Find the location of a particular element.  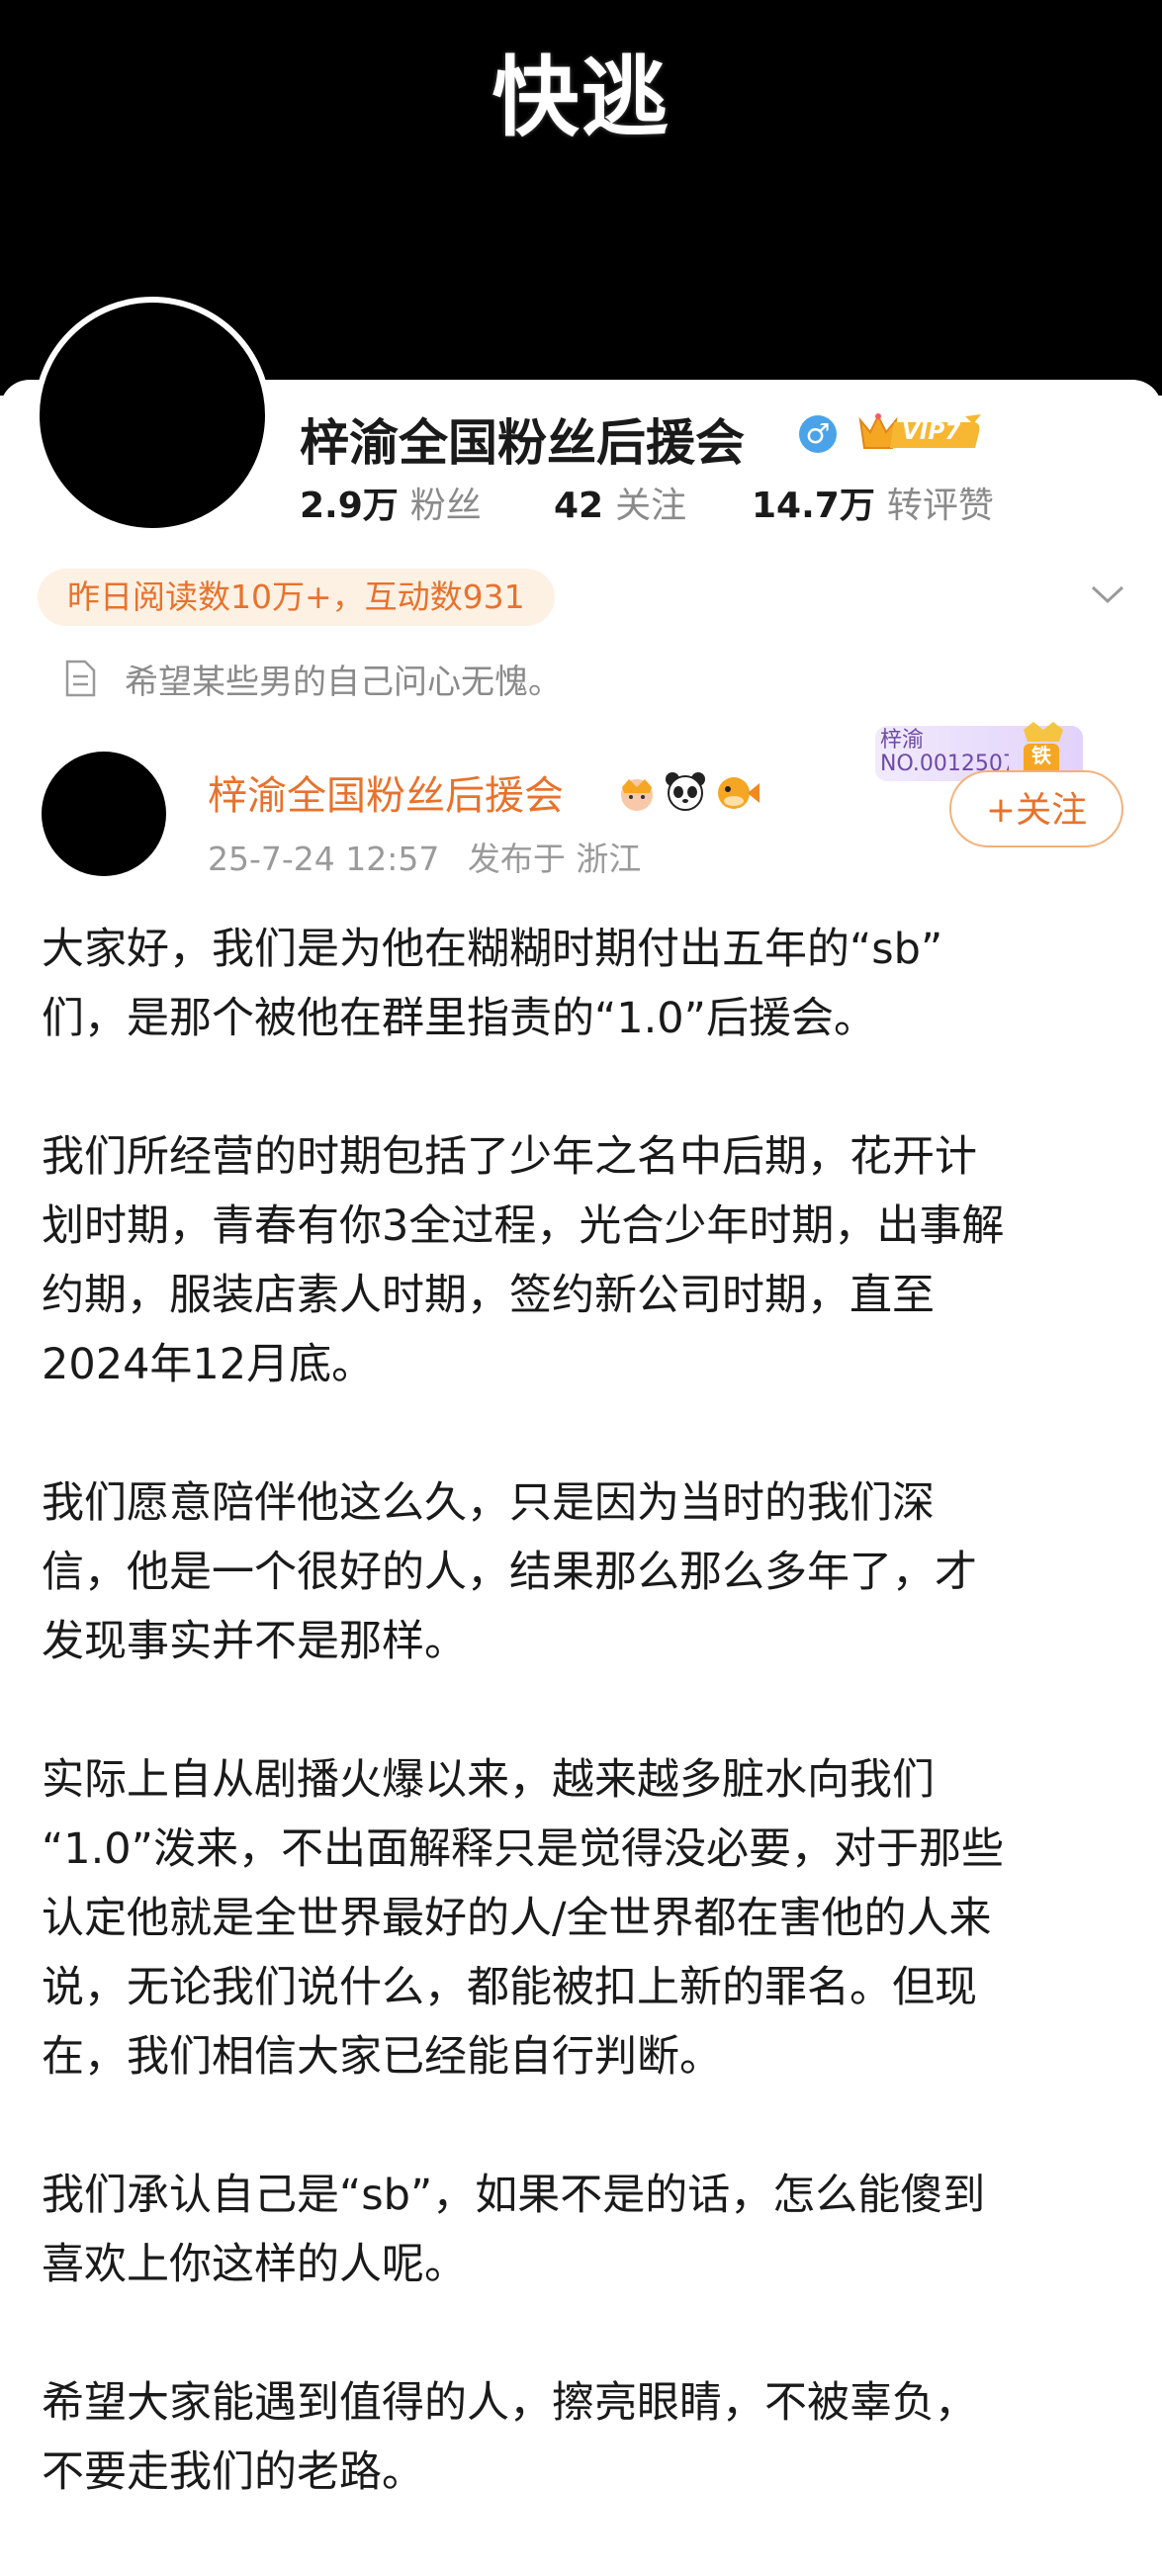

profile-name: 梓渝全国粉丝后援会 is located at coordinates (523, 443).